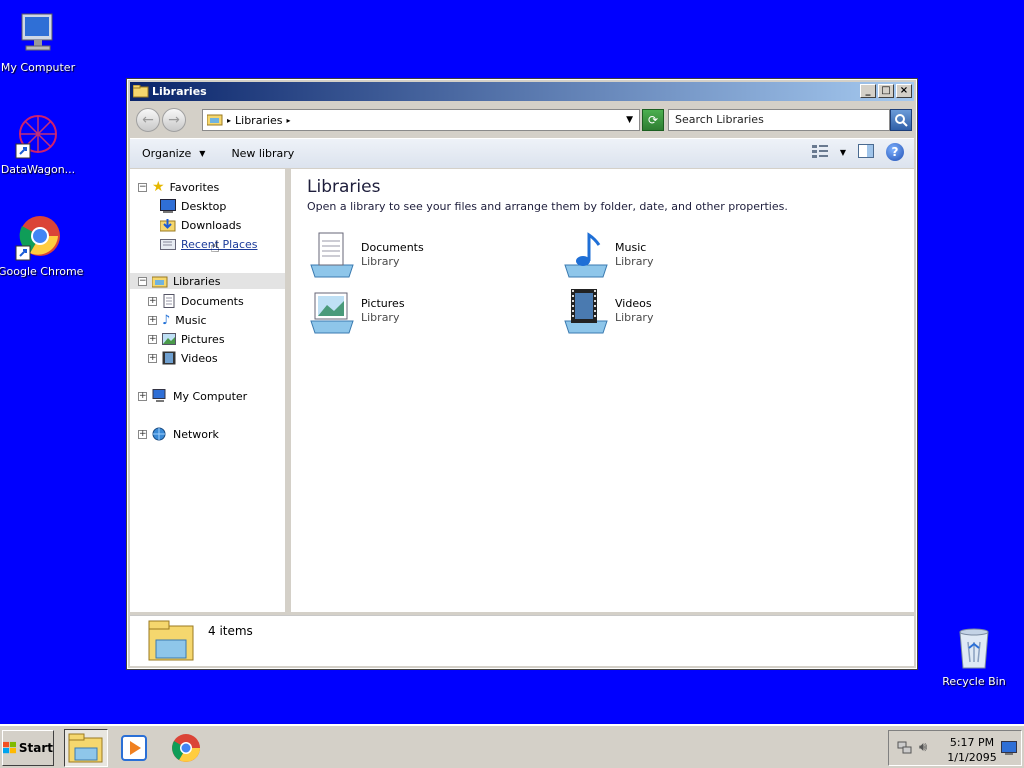 This screenshot has height=768, width=1024. I want to click on nav-videos: + Videos, so click(183, 358).